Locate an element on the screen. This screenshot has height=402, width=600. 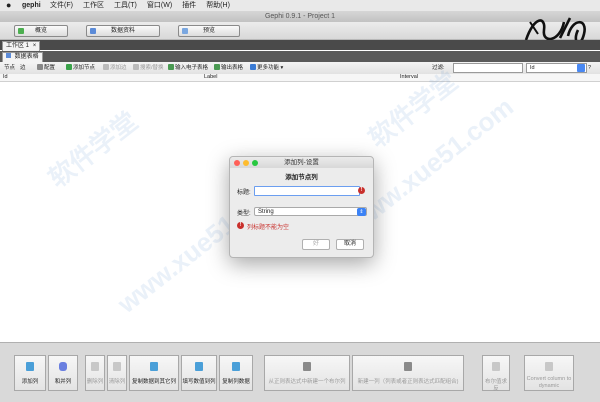
type-label: 类型: is located at coordinates (244, 214).